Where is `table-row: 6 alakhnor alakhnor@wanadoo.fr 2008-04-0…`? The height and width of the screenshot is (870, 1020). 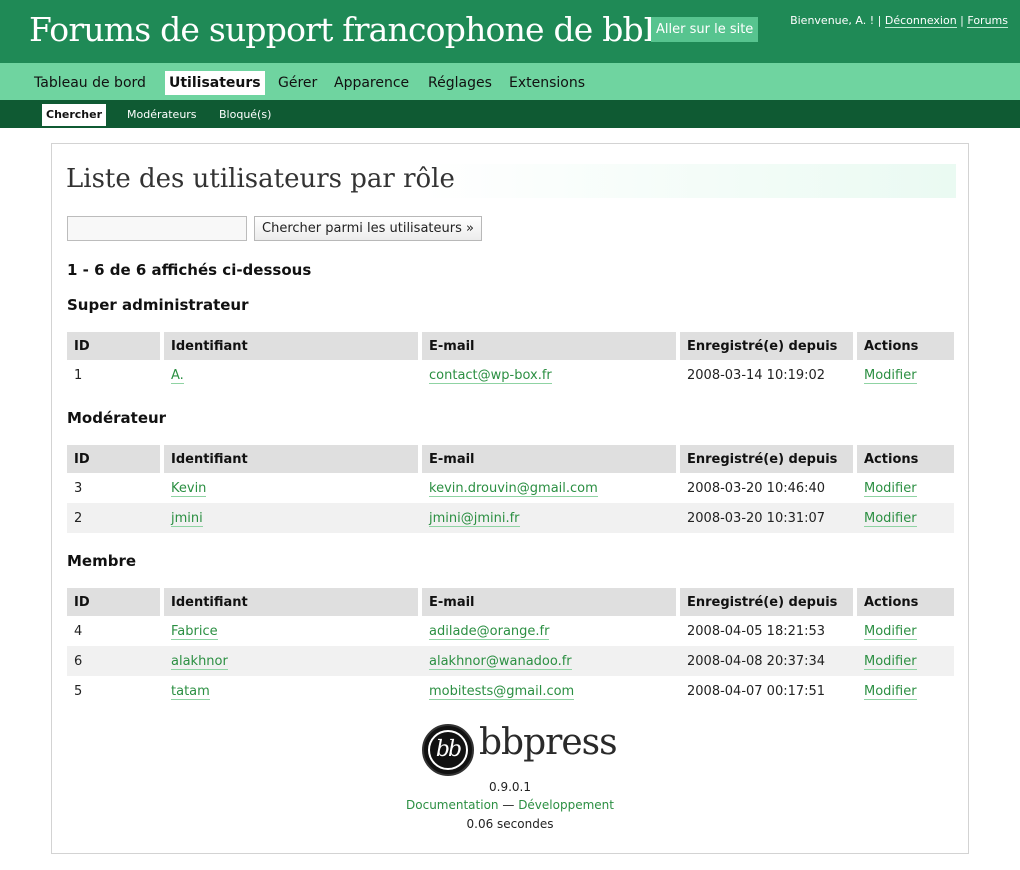
table-row: 6 alakhnor alakhnor@wanadoo.fr 2008-04-0… is located at coordinates (510, 661).